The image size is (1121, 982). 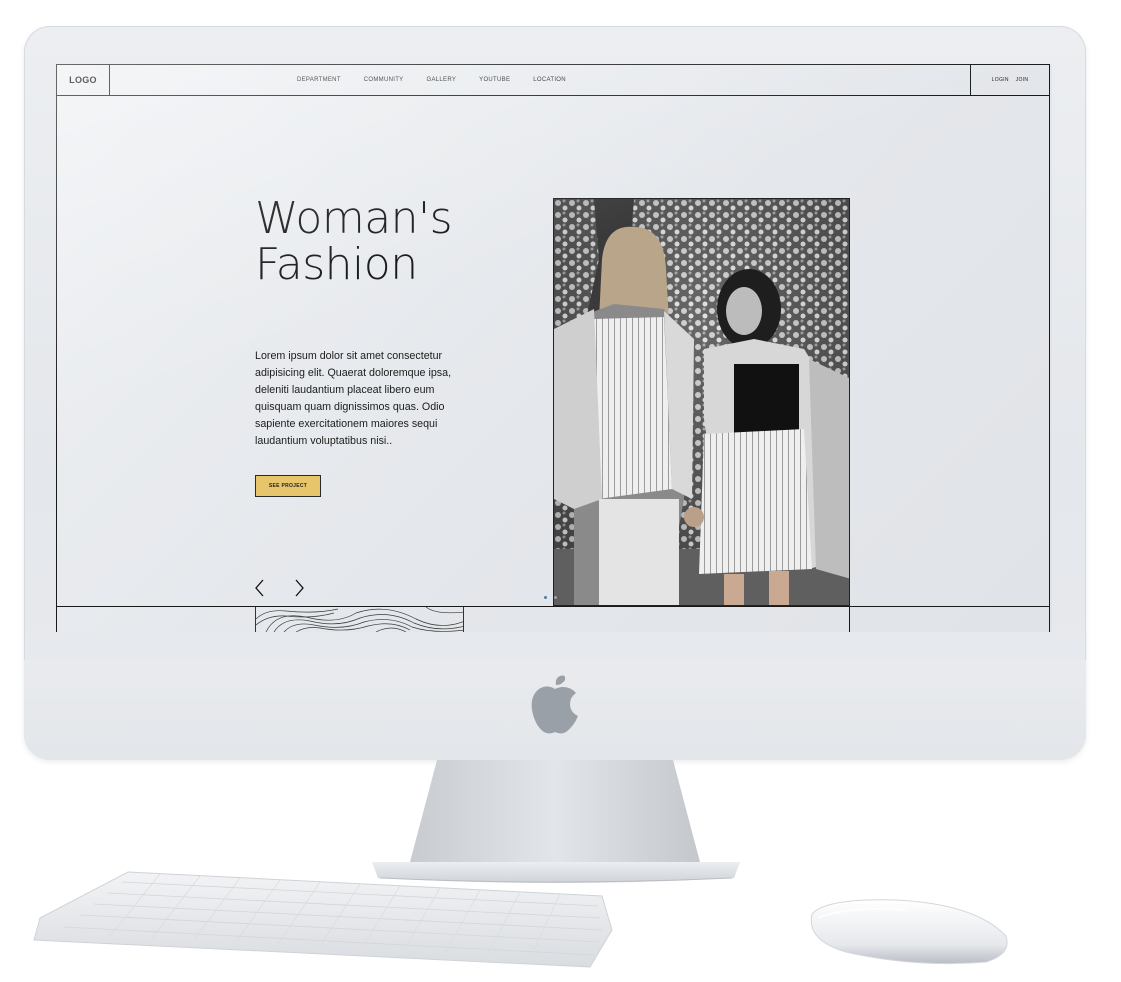 What do you see at coordinates (909, 932) in the screenshot?
I see `mouse` at bounding box center [909, 932].